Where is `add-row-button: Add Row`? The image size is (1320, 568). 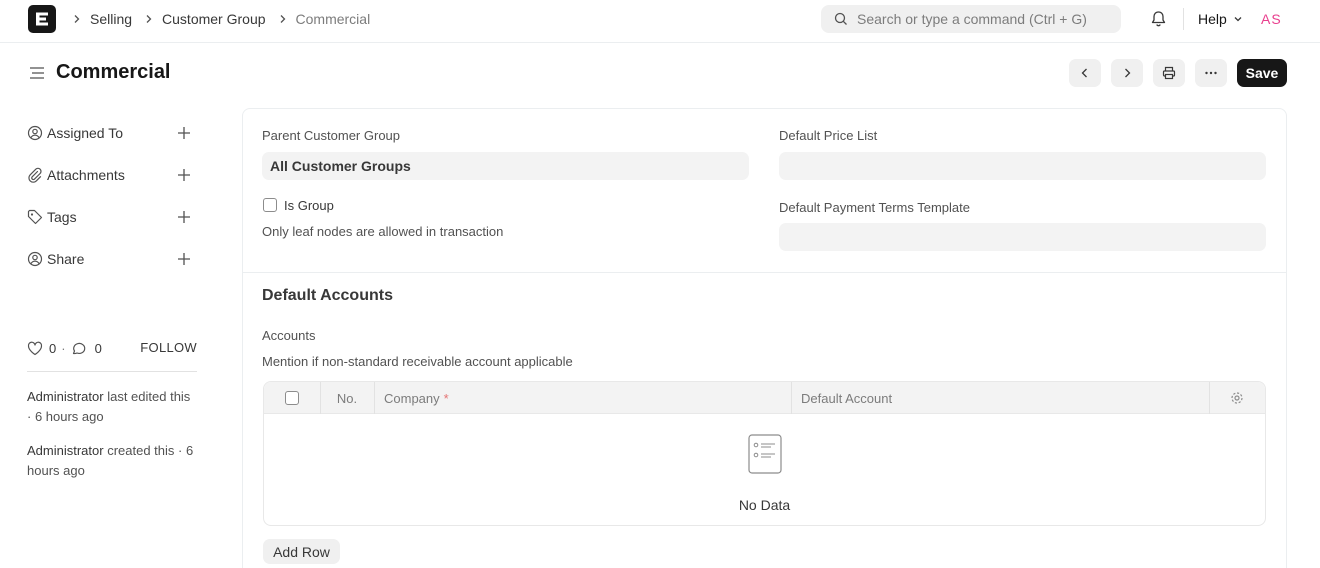 add-row-button: Add Row is located at coordinates (301, 551).